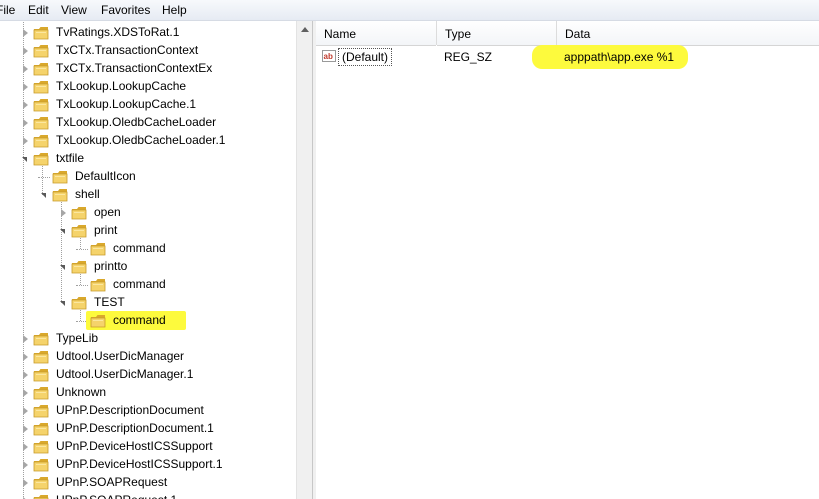  I want to click on tree-item-label: shell, so click(87, 194).